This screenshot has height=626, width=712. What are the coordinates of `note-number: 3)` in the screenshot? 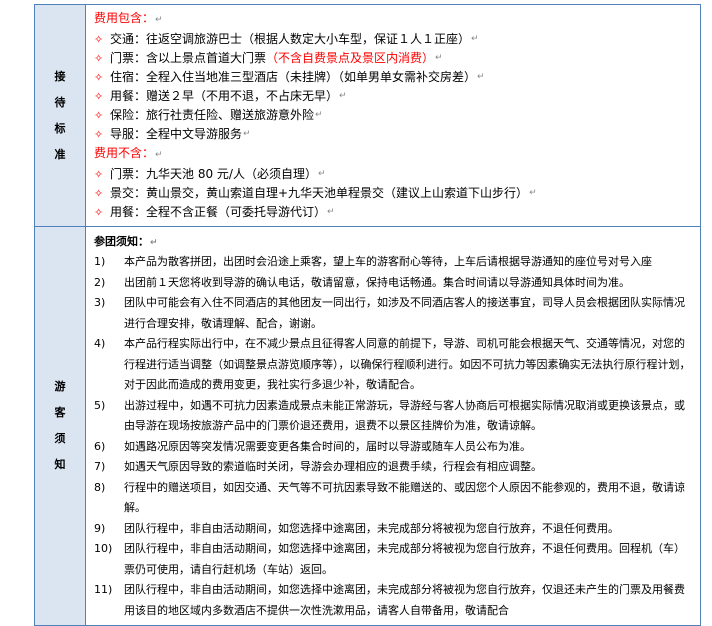 It's located at (100, 302).